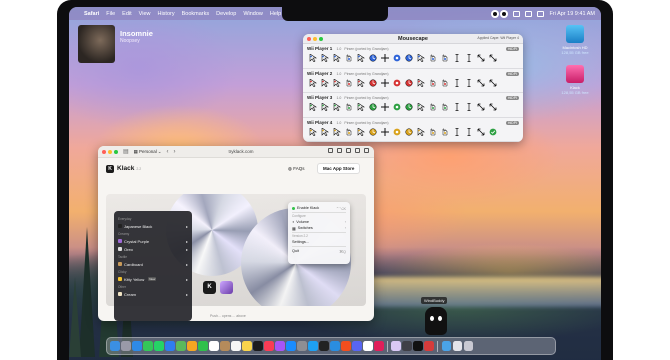 The height and width of the screenshot is (360, 670). What do you see at coordinates (575, 74) in the screenshot?
I see `klack-disk-icon` at bounding box center [575, 74].